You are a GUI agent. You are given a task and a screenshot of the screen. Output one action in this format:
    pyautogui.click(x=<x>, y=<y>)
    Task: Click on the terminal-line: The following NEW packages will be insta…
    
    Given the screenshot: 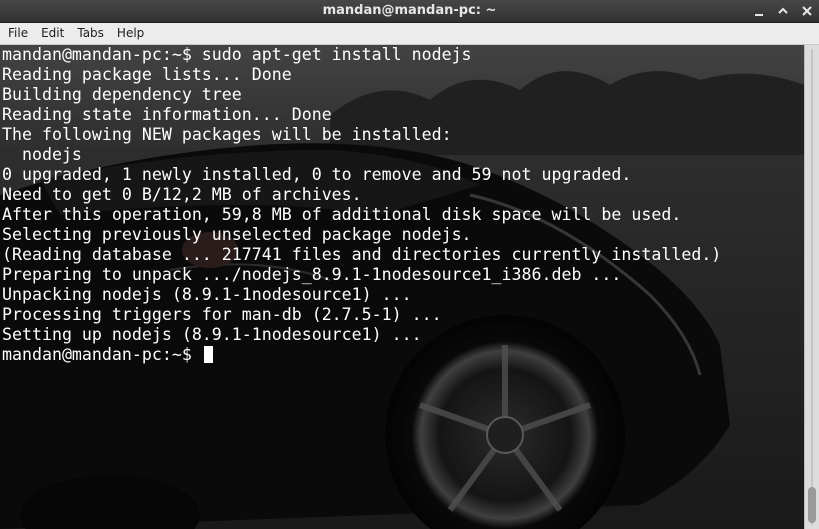 What is the action you would take?
    pyautogui.click(x=227, y=134)
    